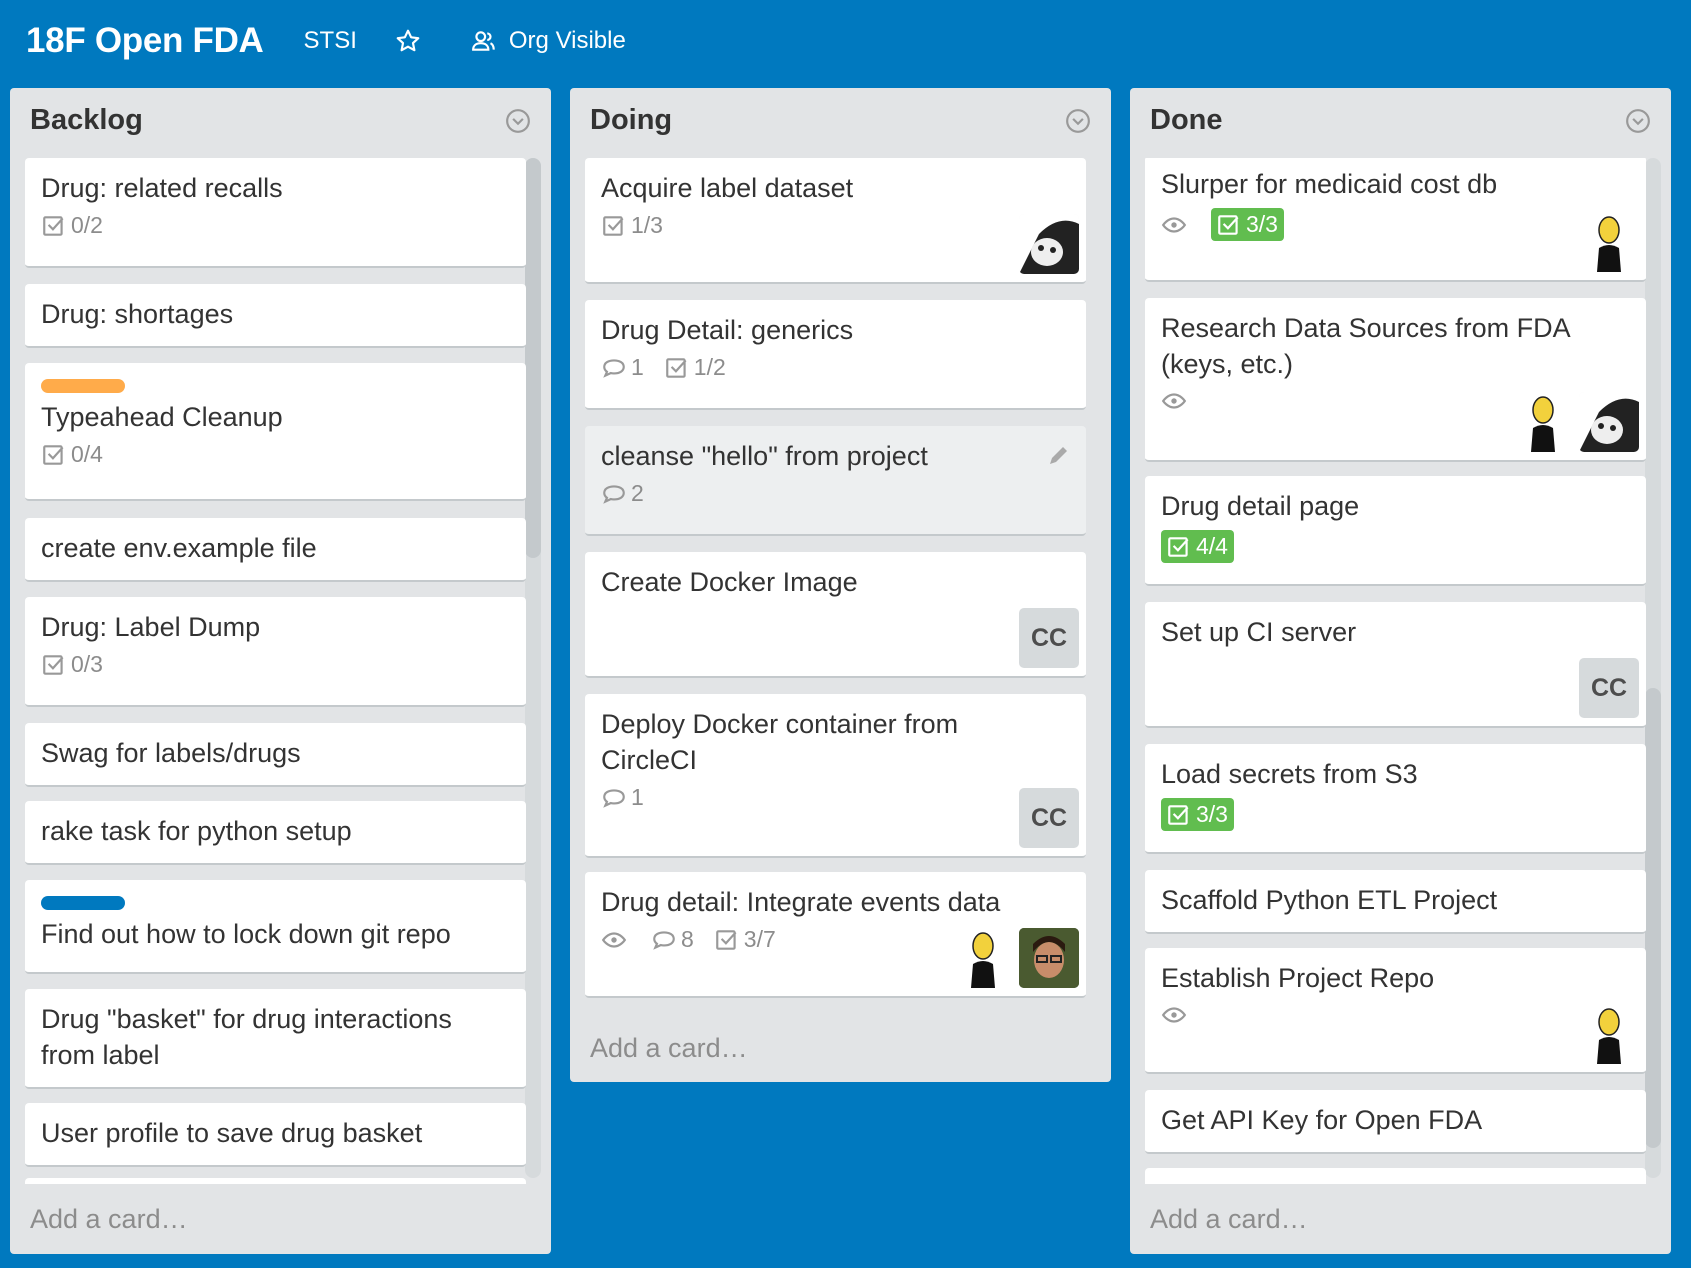 The height and width of the screenshot is (1268, 1691). I want to click on list-item: Get API Key for Open FDA, so click(1395, 1122).